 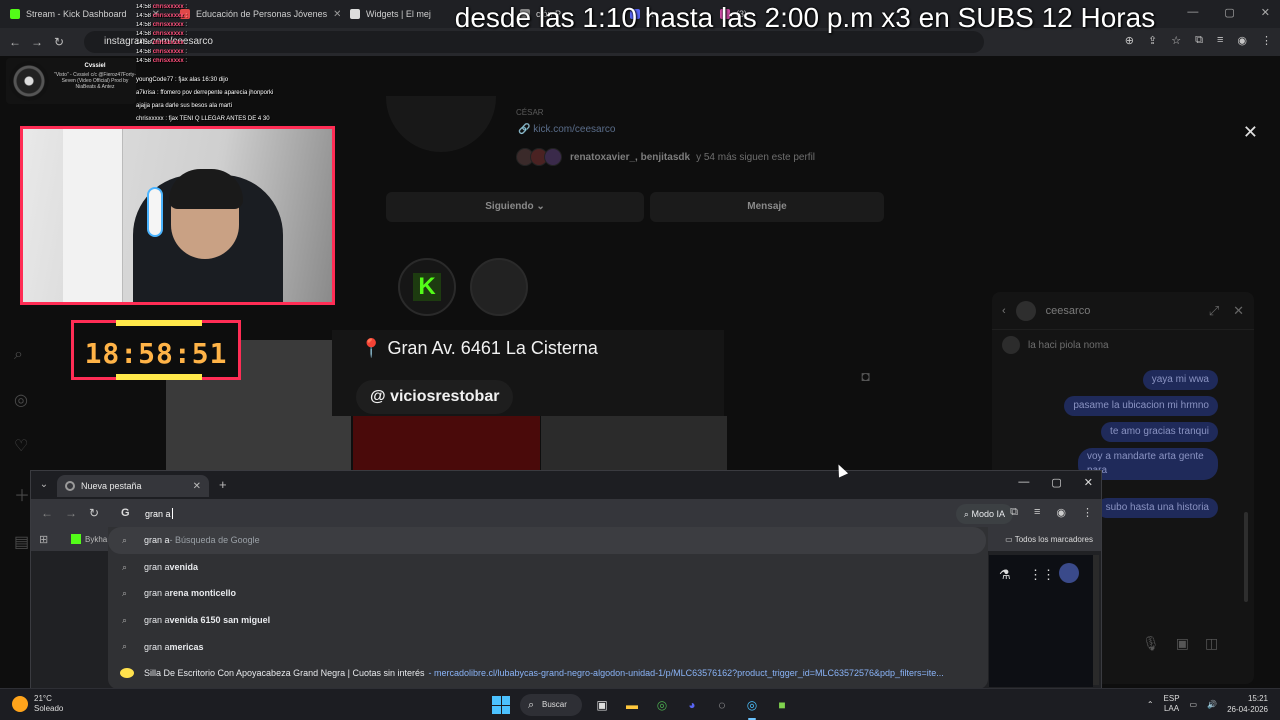 I want to click on weather-condition: Soleado, so click(x=49, y=708).